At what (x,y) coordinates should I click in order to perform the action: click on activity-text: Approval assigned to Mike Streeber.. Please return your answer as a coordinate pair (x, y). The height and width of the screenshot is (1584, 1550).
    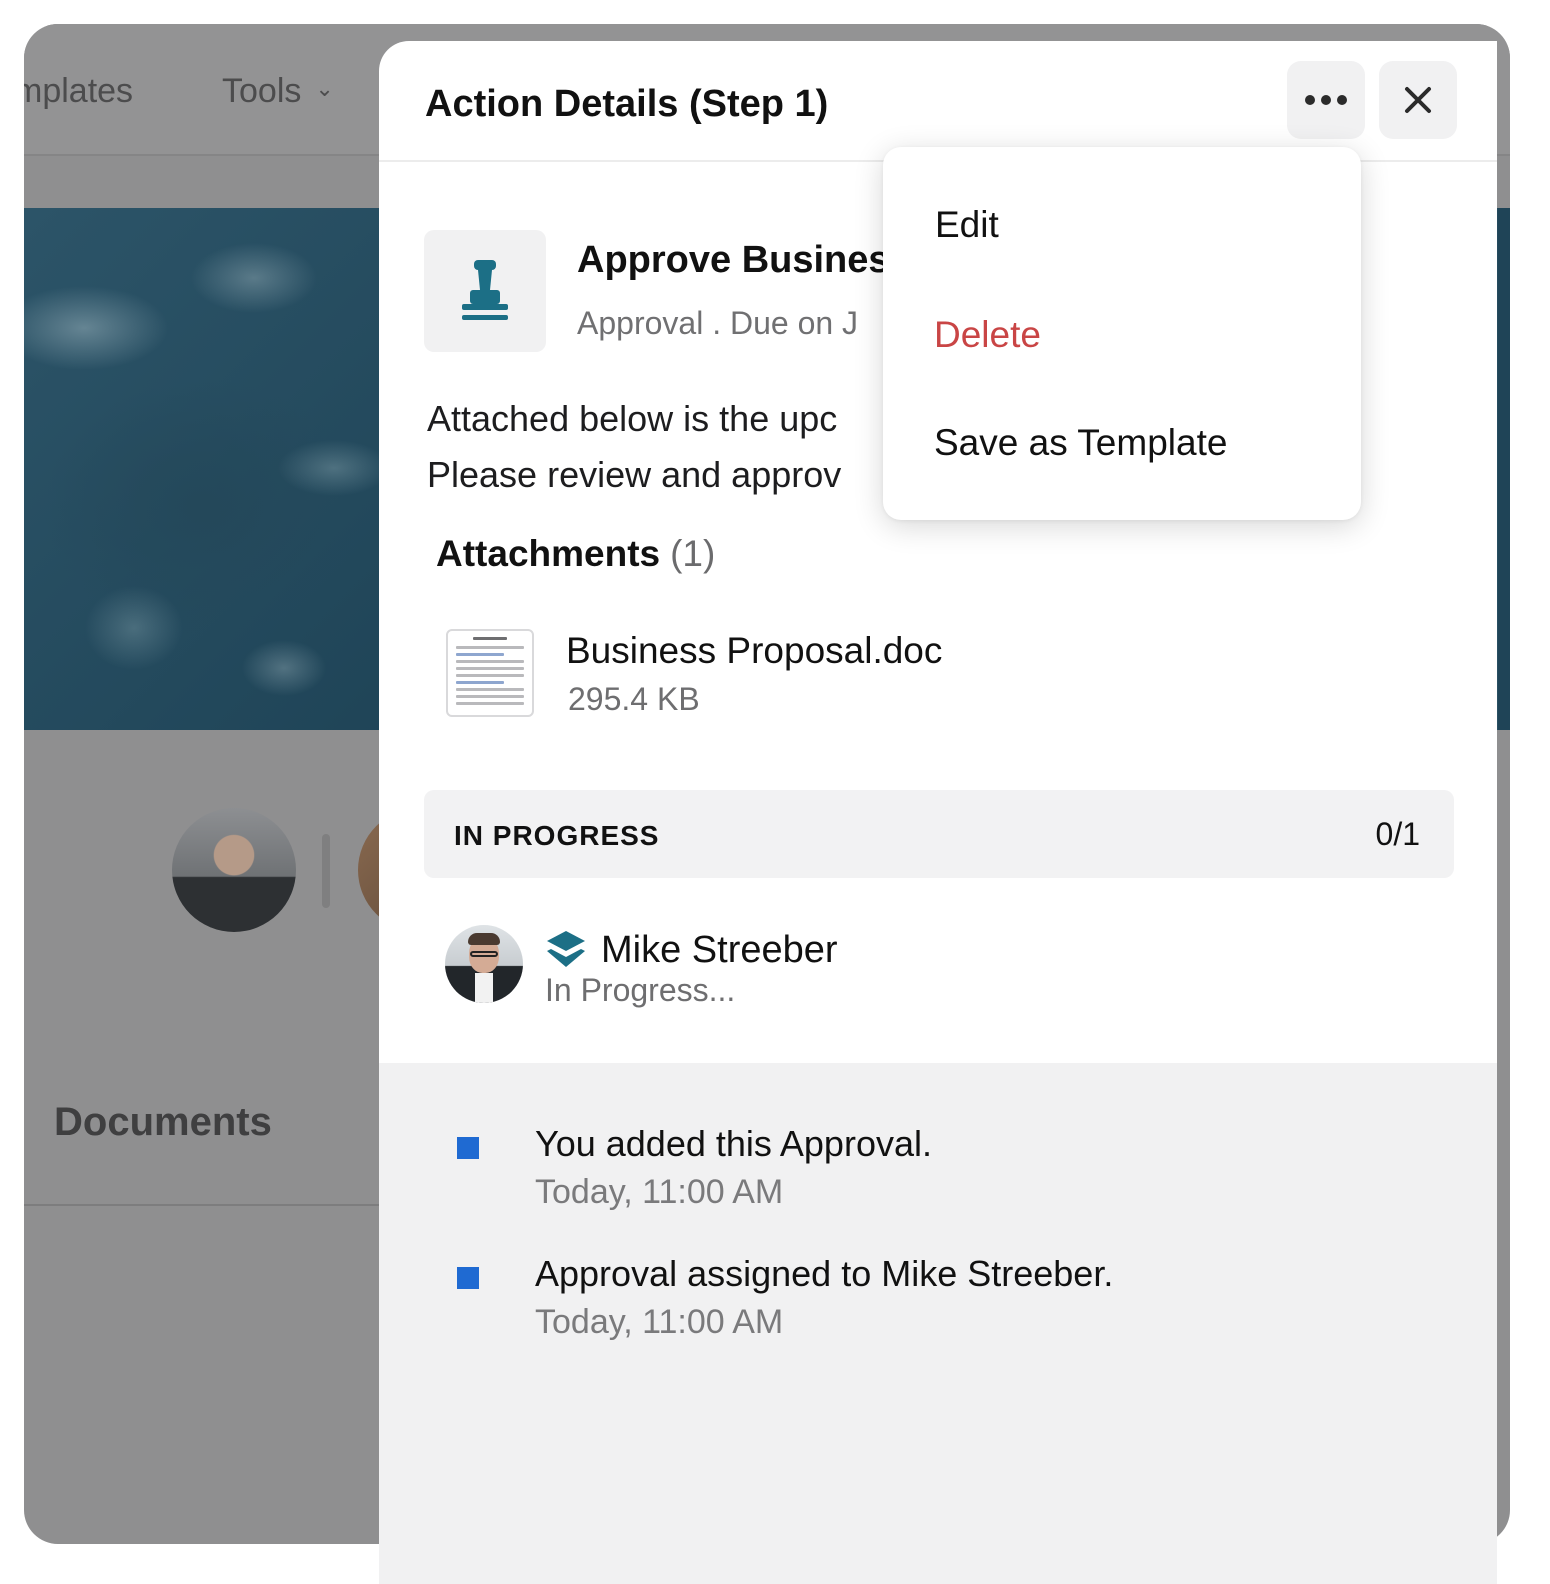
    Looking at the image, I should click on (824, 1273).